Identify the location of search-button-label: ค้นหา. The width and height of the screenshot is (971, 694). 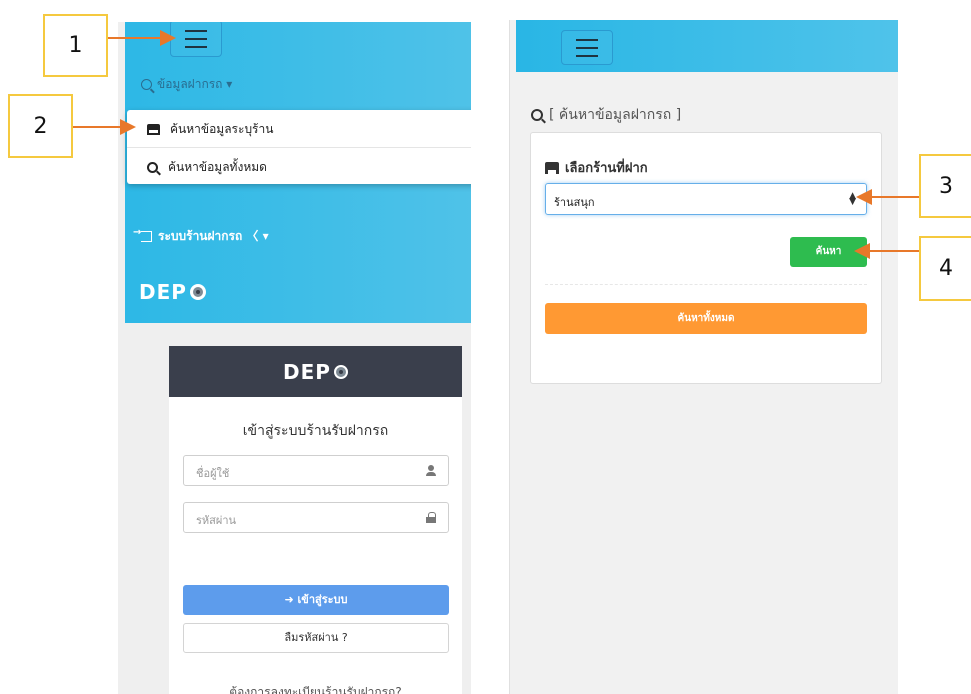
(828, 251).